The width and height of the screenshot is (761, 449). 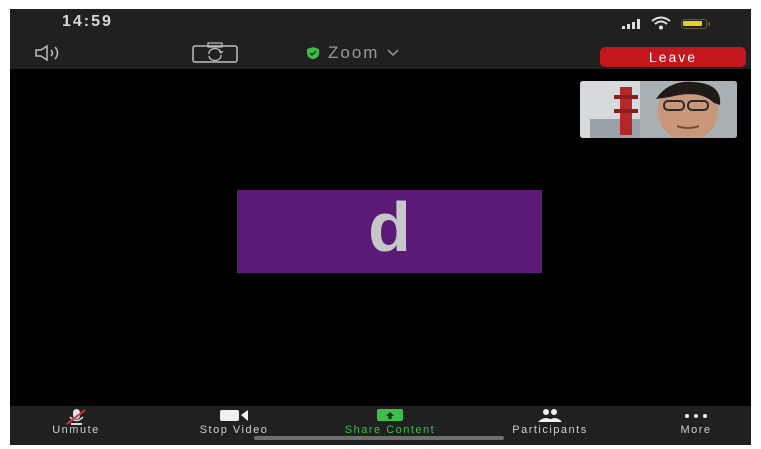 I want to click on switch-camera-button, so click(x=215, y=53).